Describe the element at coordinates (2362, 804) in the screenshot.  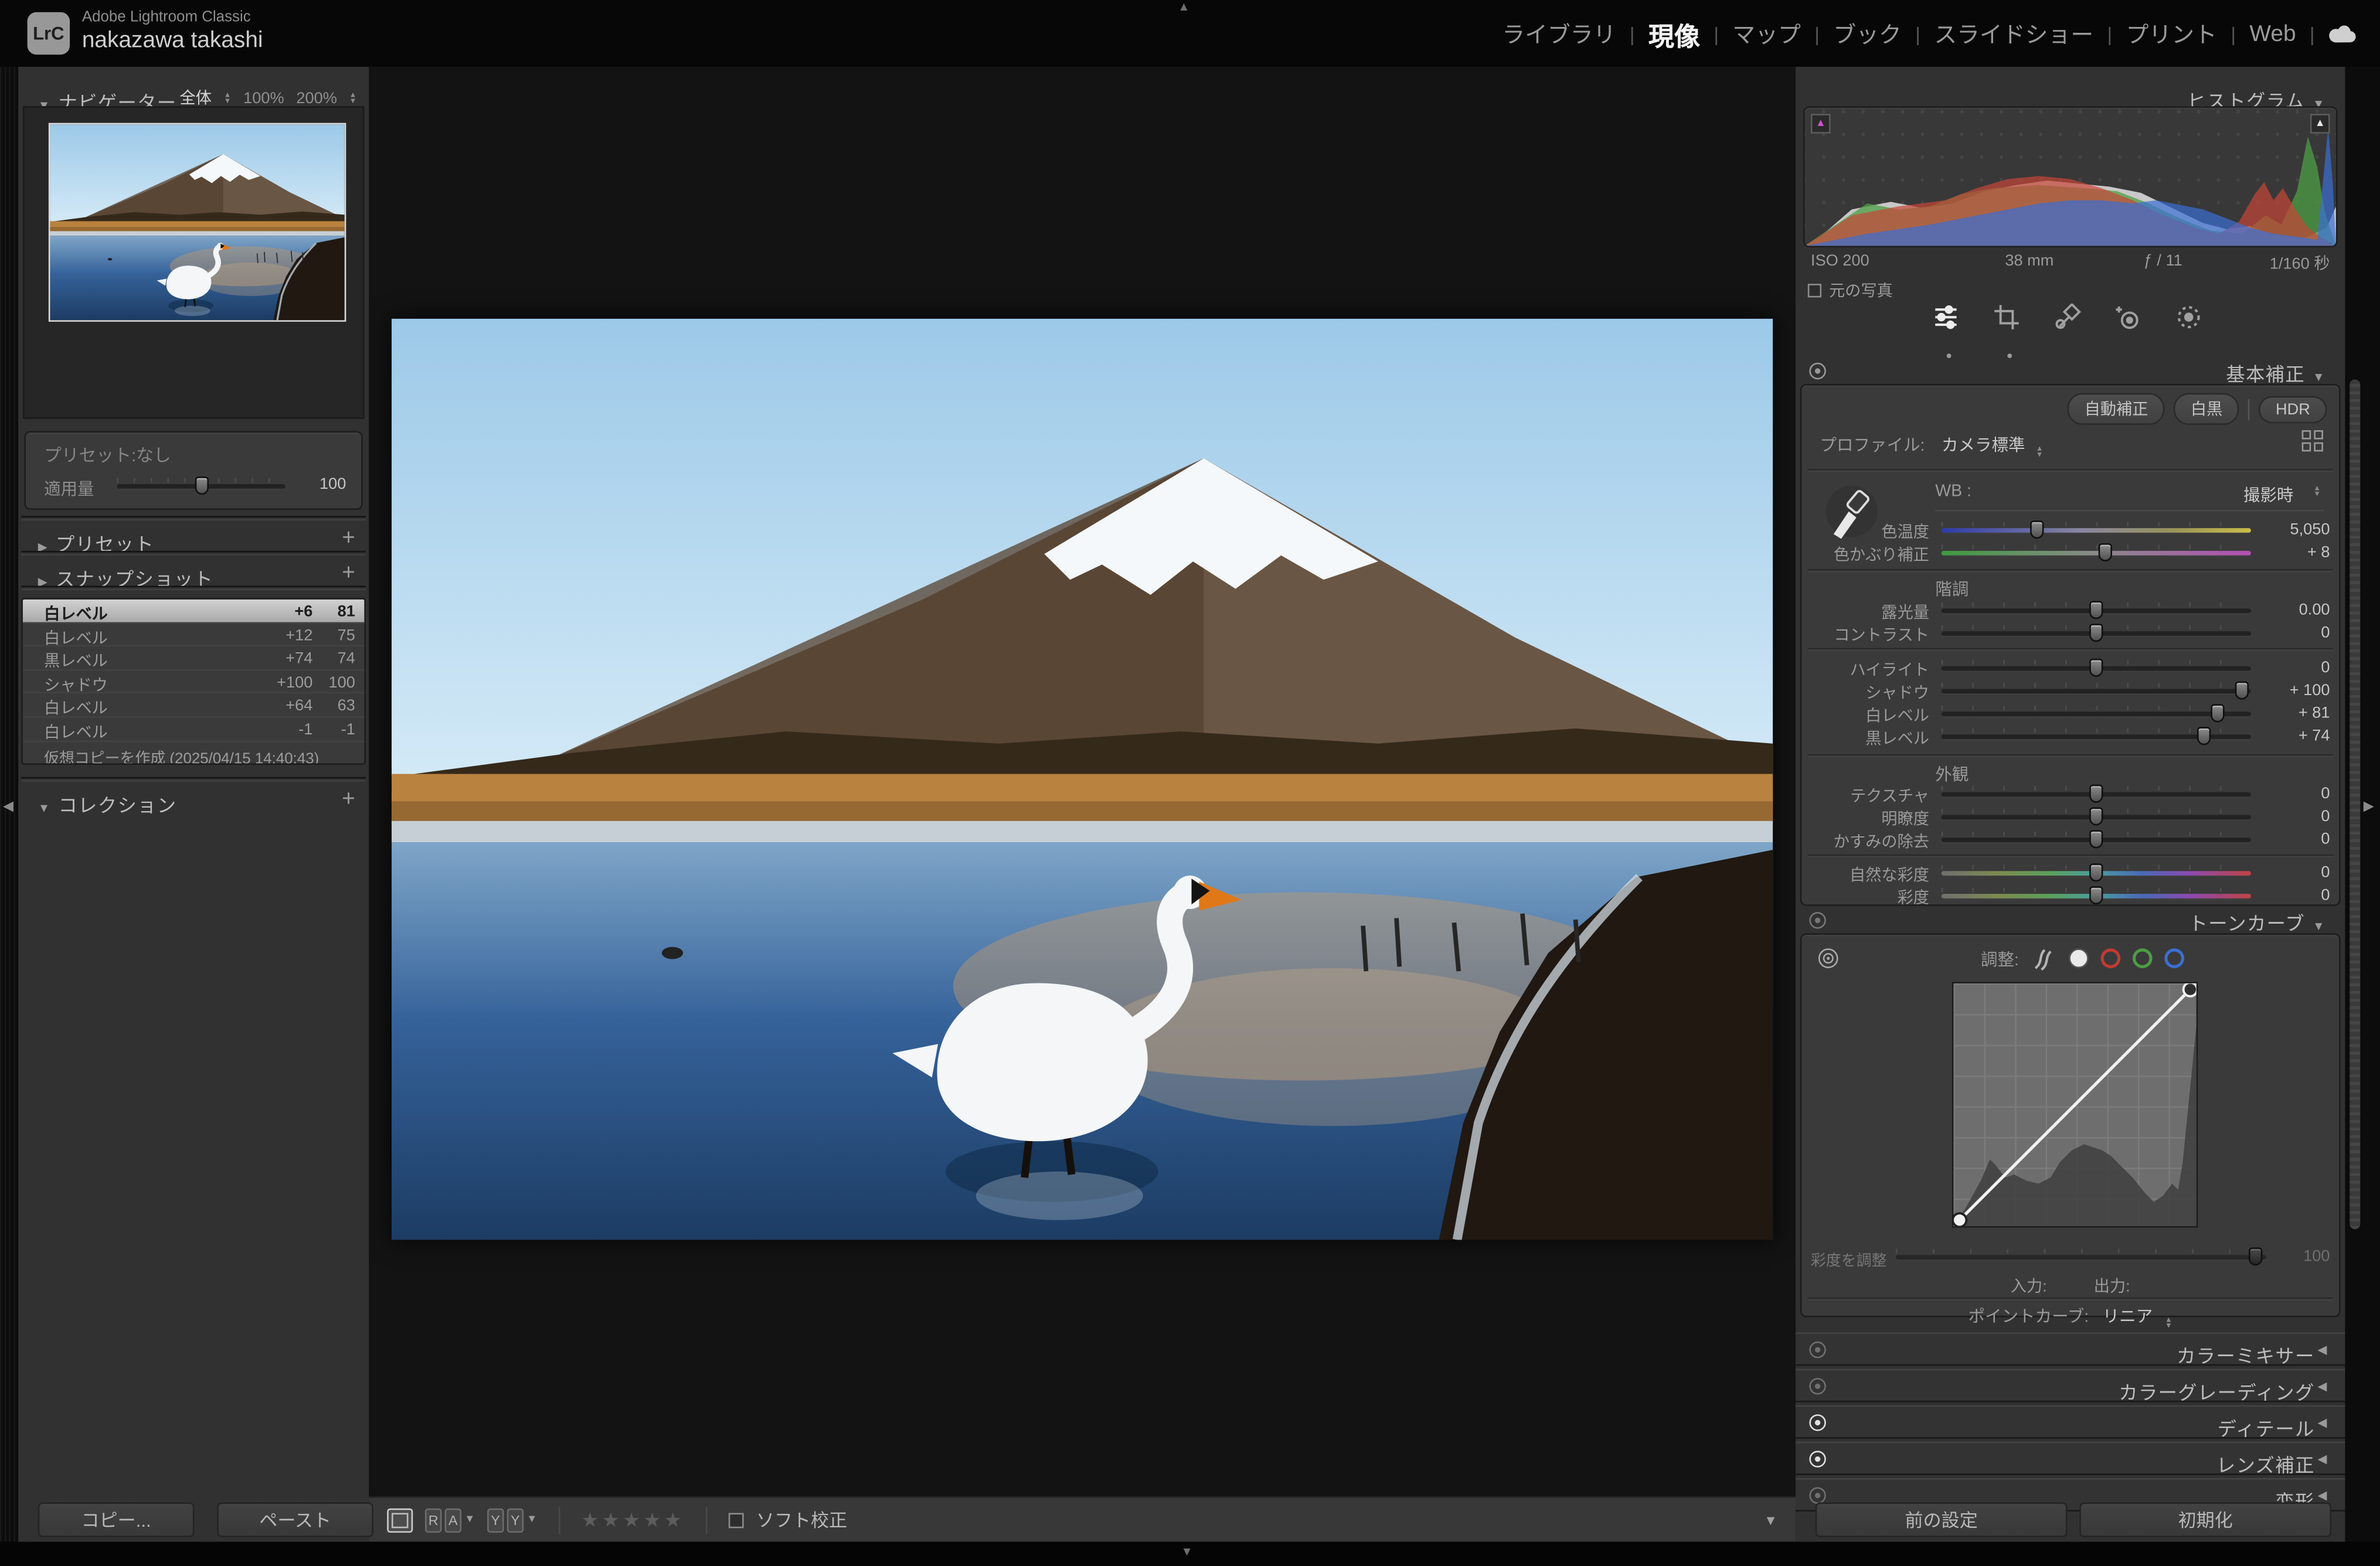
I see `right-panel-collapse-strip: ▶` at that location.